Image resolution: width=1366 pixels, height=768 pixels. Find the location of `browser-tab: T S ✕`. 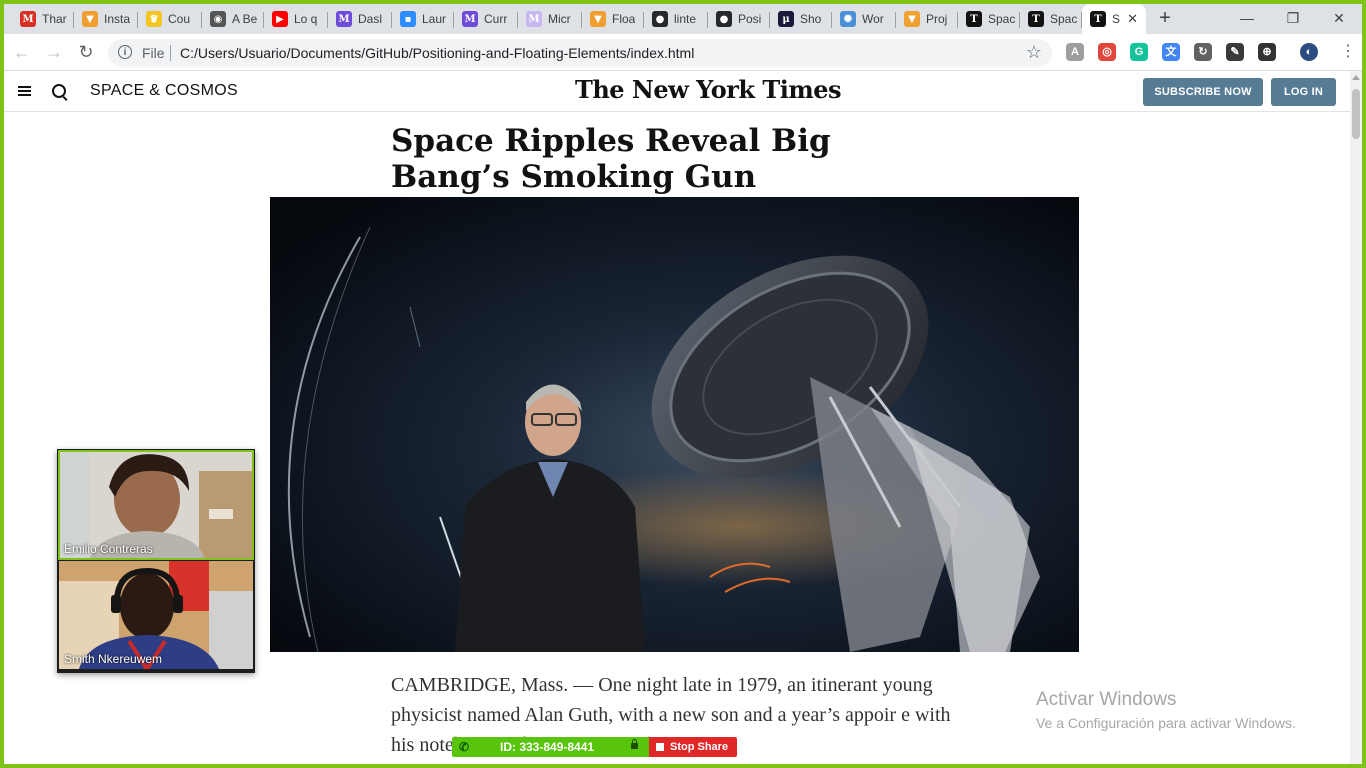

browser-tab: T S ✕ is located at coordinates (1114, 19).